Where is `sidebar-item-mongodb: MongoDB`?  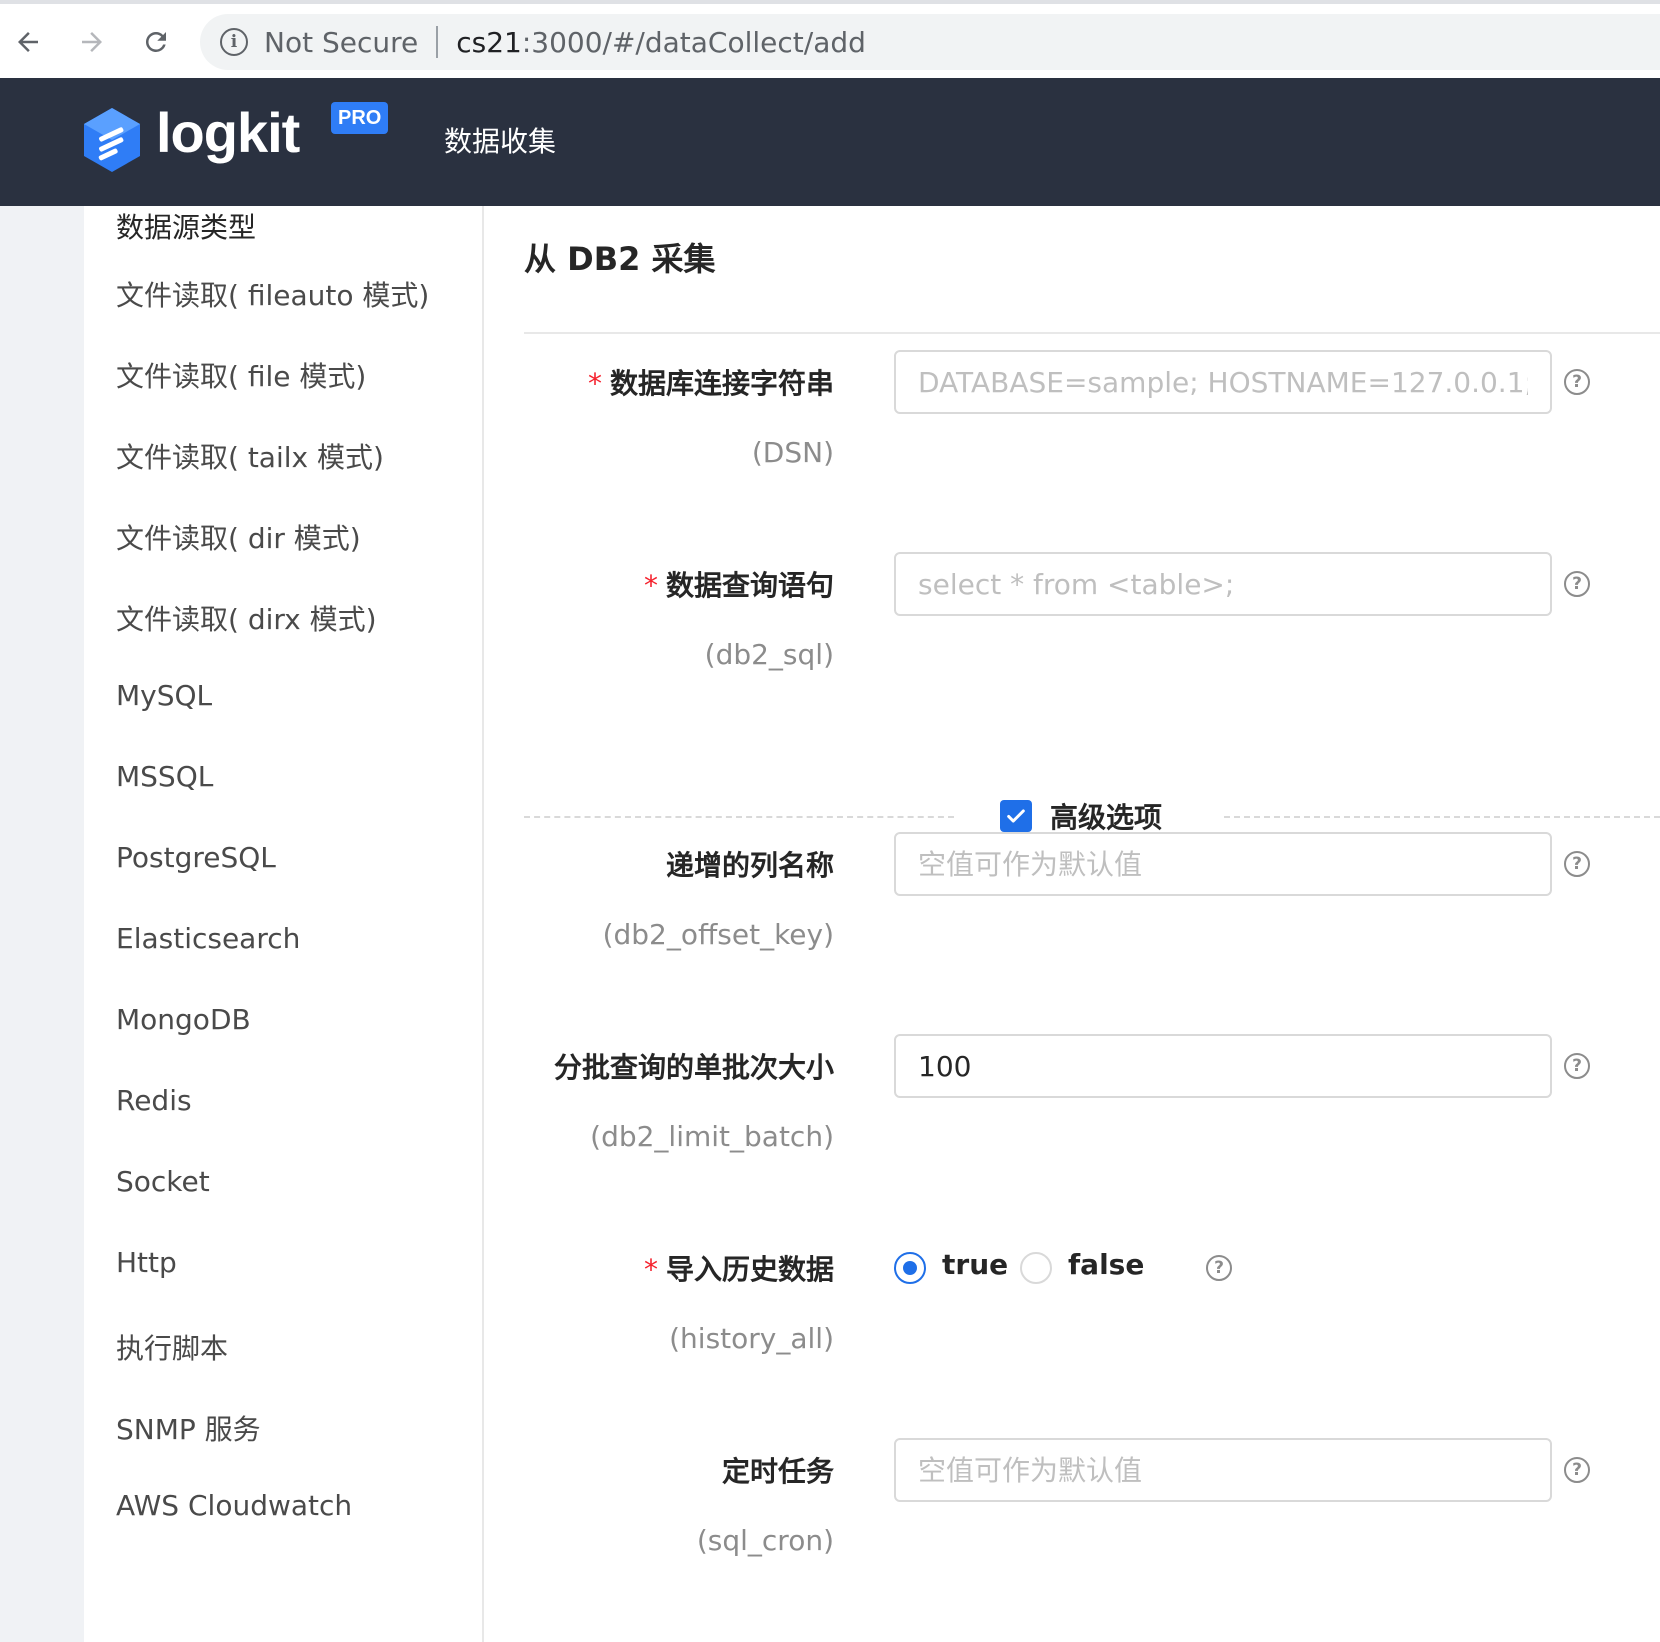
sidebar-item-mongodb: MongoDB is located at coordinates (183, 1019).